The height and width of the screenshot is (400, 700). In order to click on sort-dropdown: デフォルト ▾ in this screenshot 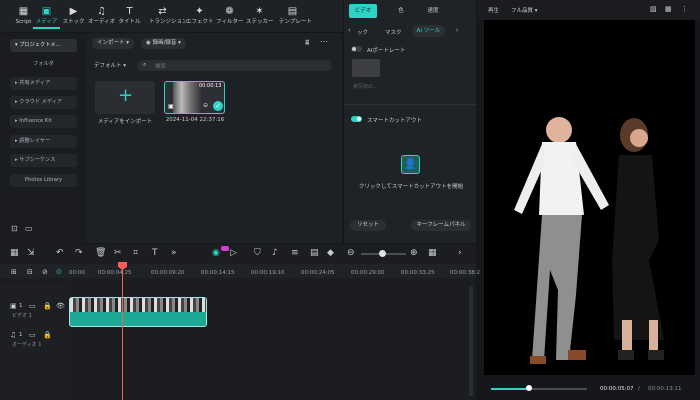, I will do `click(110, 65)`.